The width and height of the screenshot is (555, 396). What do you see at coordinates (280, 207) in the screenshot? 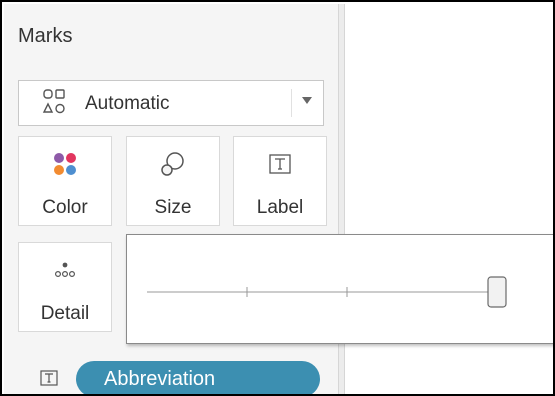
I see `label-card-label: Label` at bounding box center [280, 207].